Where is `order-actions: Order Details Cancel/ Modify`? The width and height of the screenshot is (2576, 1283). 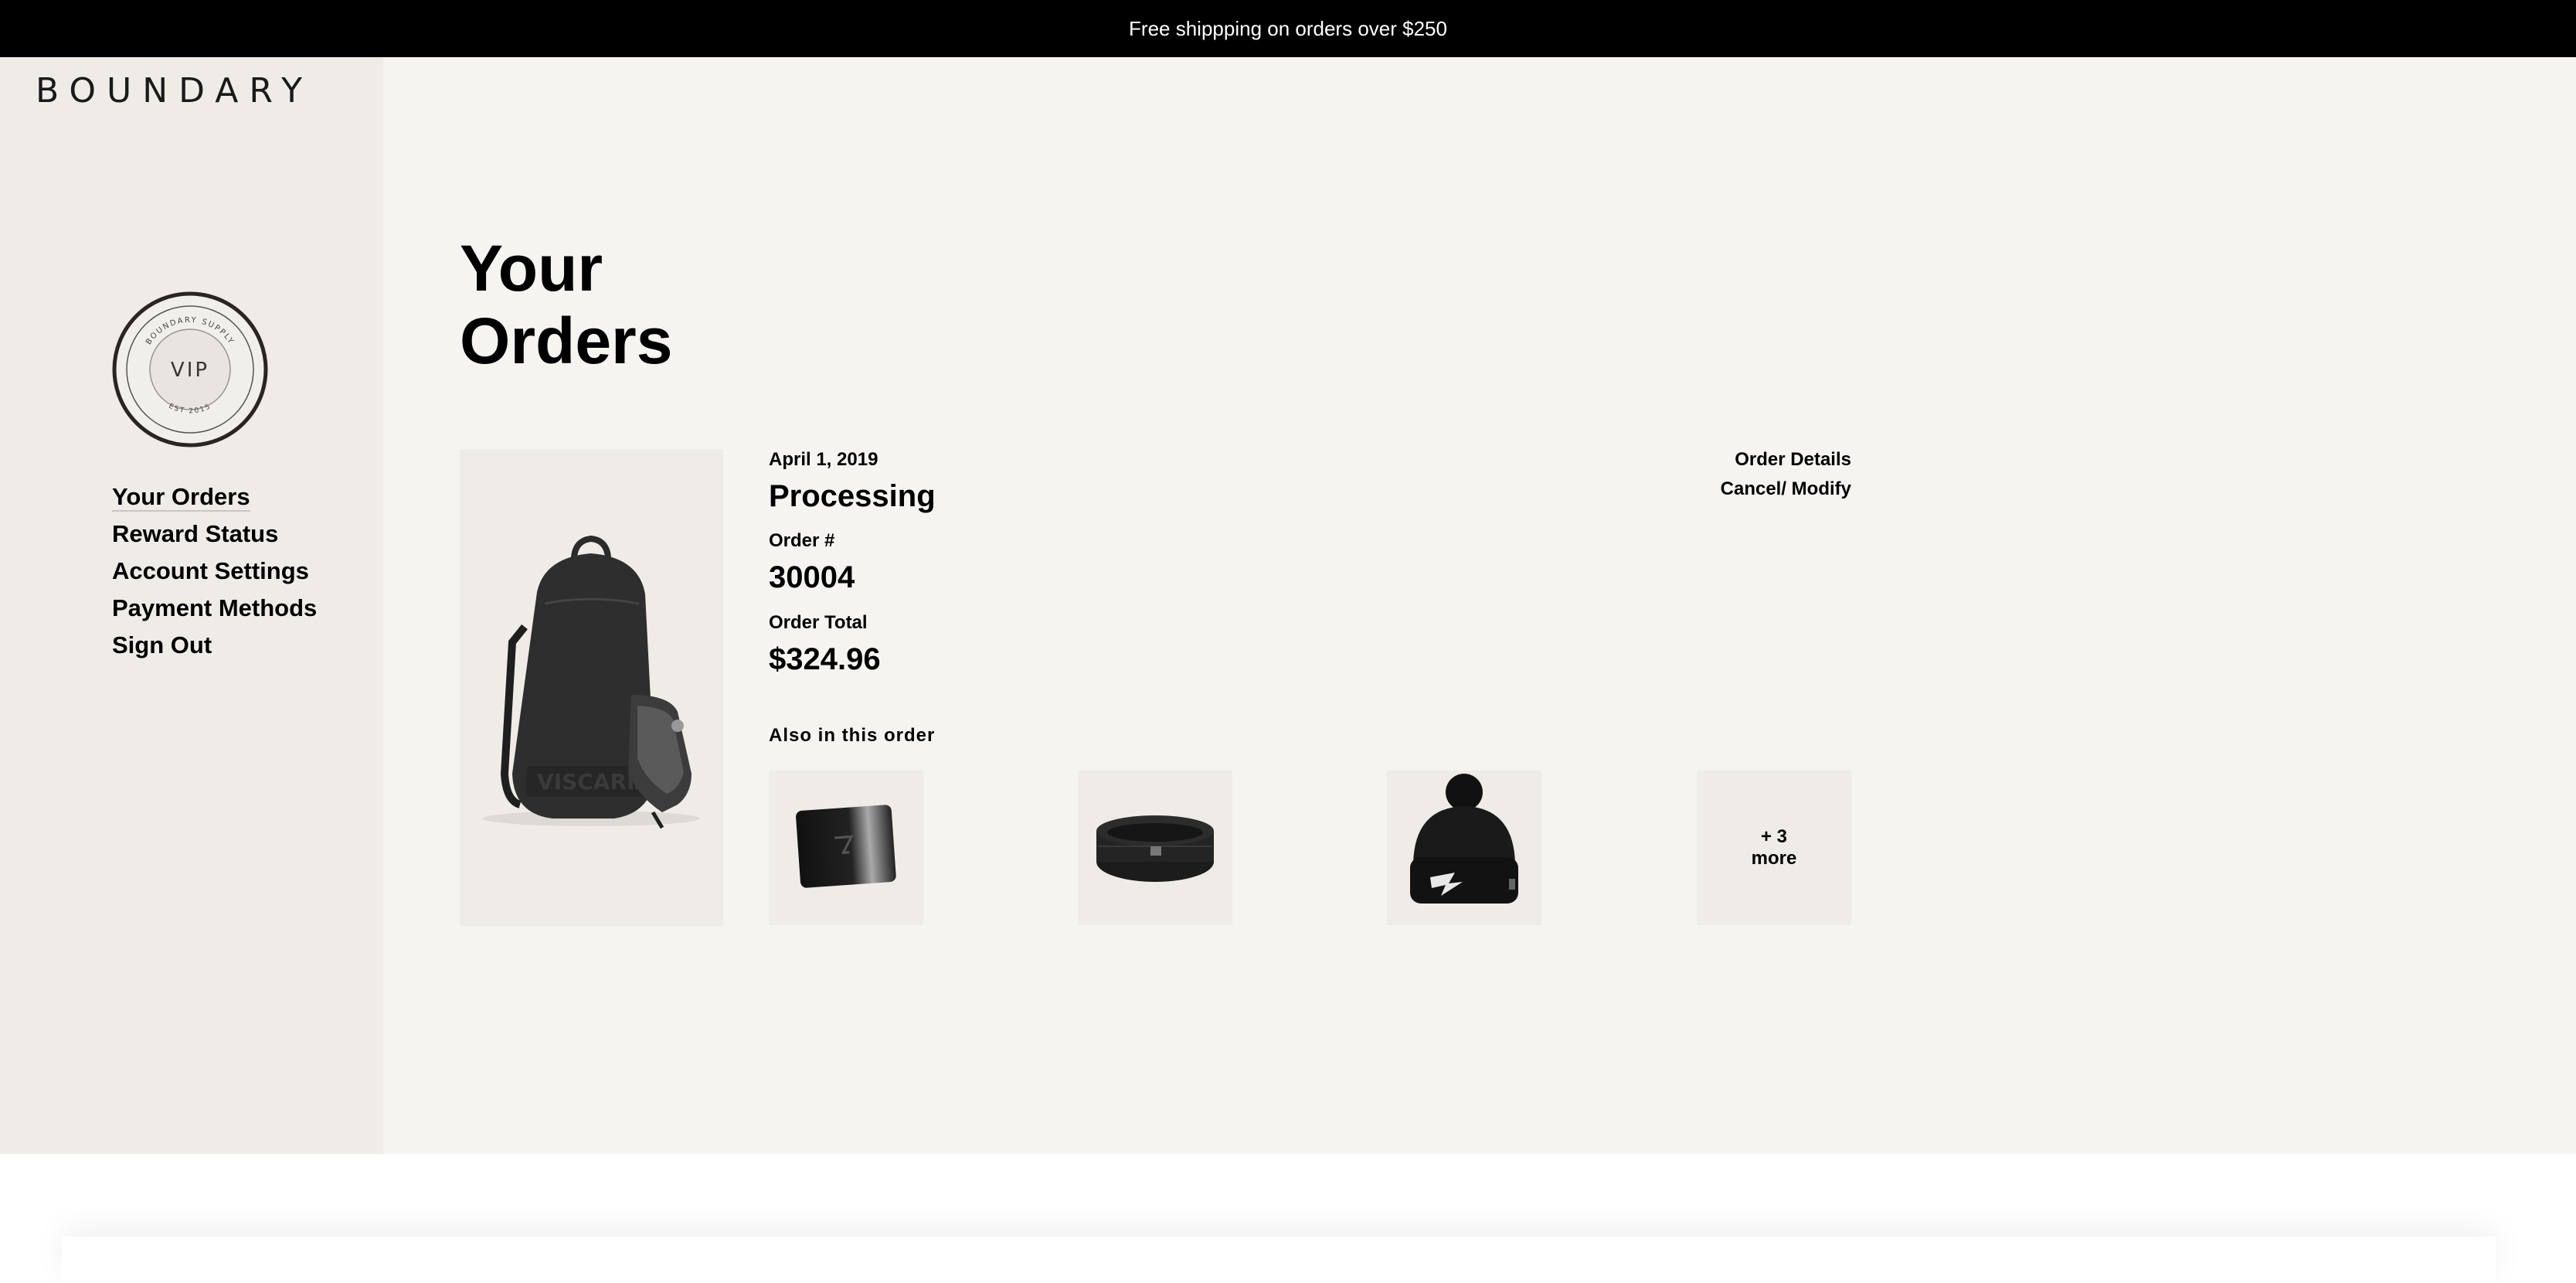 order-actions: Order Details Cancel/ Modify is located at coordinates (1698, 478).